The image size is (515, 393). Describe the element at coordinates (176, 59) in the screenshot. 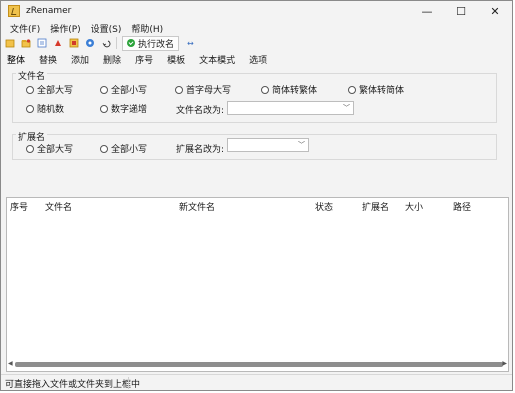

I see `tab-template: 模板` at that location.